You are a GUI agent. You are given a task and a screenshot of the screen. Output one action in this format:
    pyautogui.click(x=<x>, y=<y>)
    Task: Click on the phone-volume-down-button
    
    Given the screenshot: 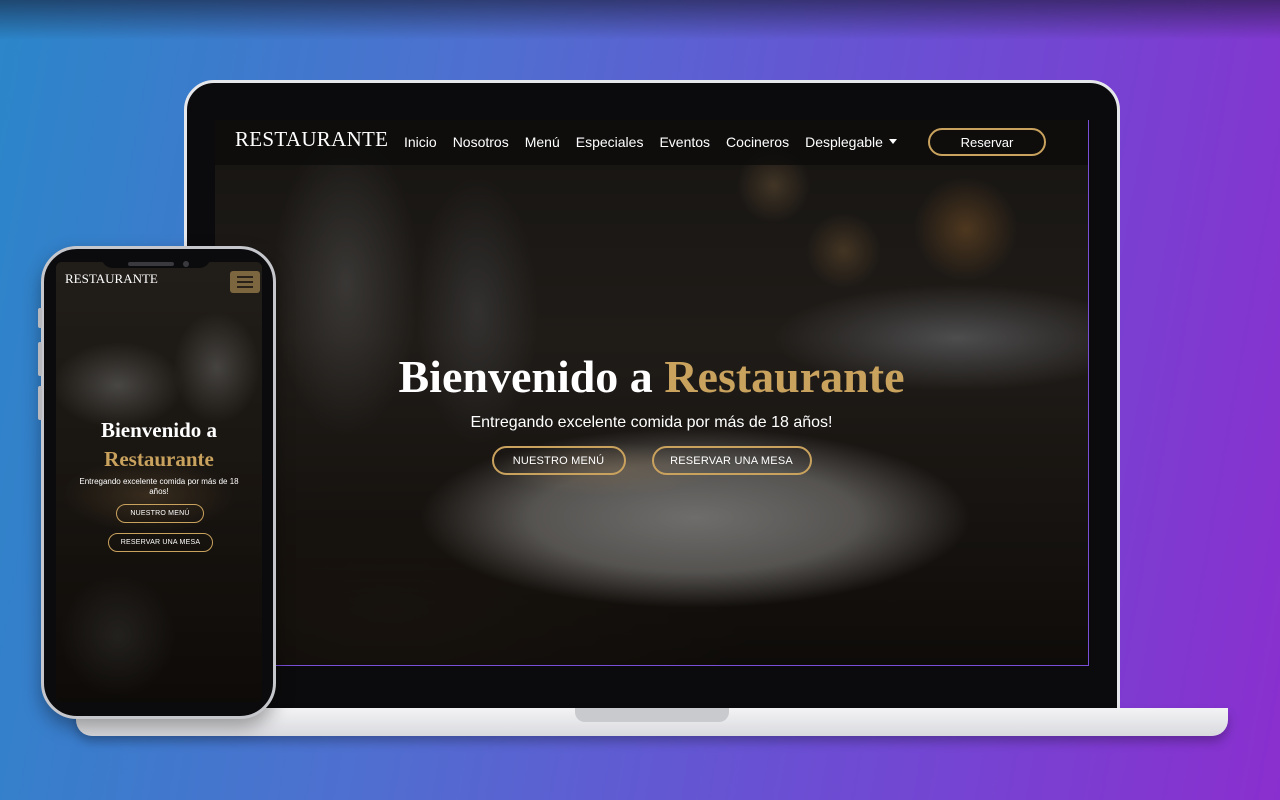 What is the action you would take?
    pyautogui.click(x=40, y=403)
    